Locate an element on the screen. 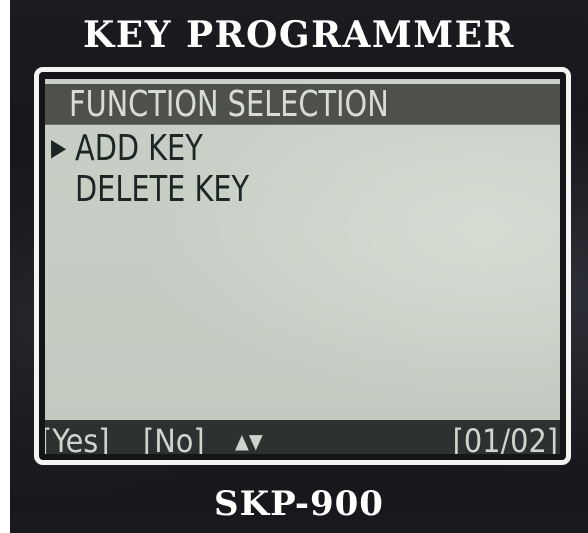 The width and height of the screenshot is (588, 533). no-softkey: [No] is located at coordinates (174, 437).